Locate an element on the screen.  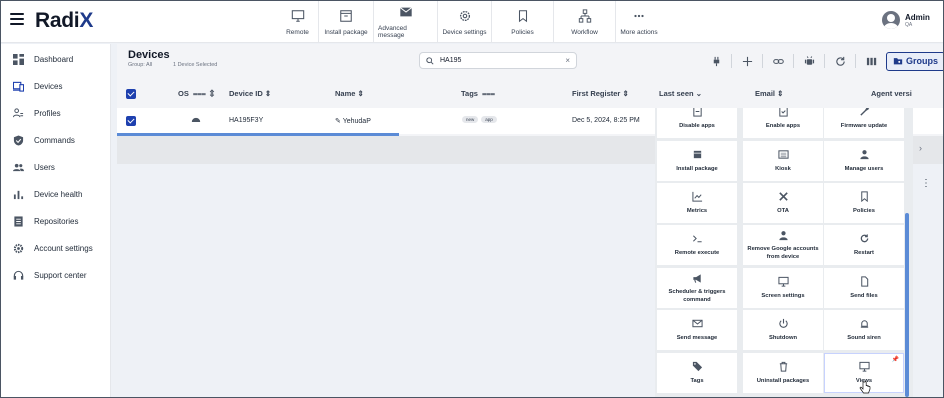
action-disable-apps: Disable apps is located at coordinates (697, 123).